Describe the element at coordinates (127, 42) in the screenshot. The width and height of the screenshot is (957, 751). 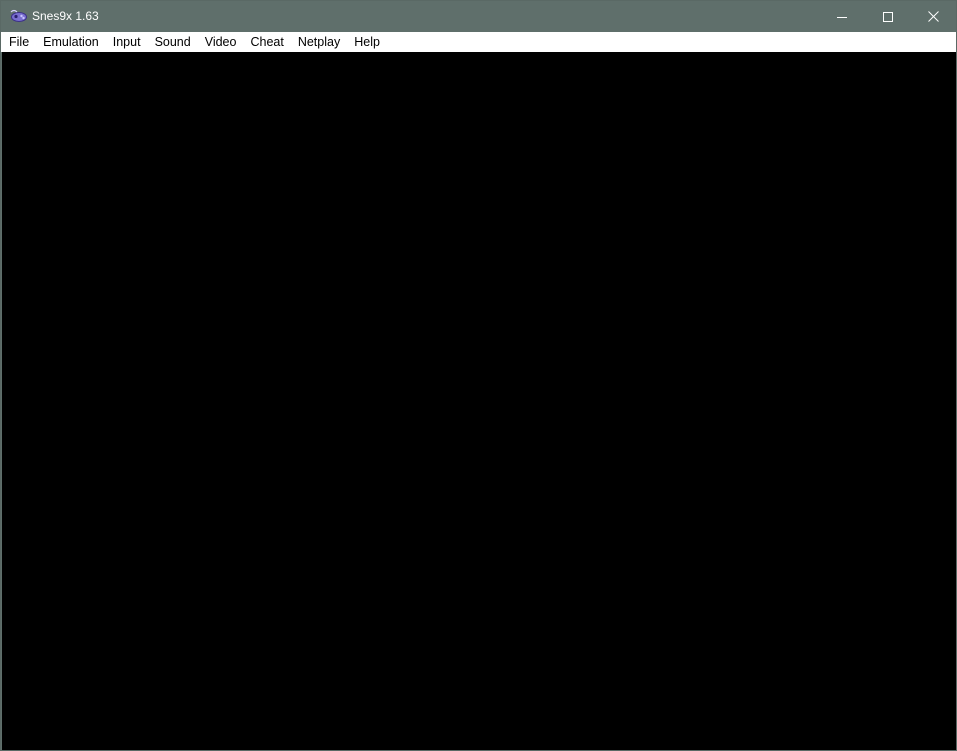
I see `menu-input: Input` at that location.